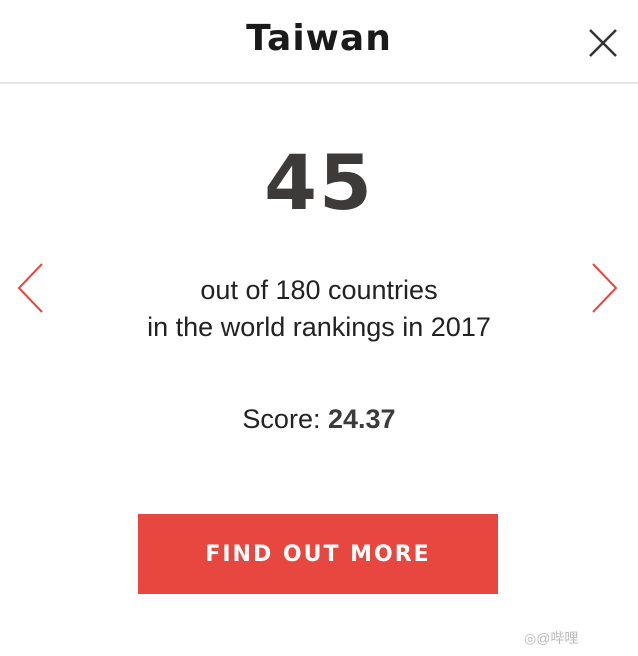 Image resolution: width=638 pixels, height=656 pixels. What do you see at coordinates (319, 182) in the screenshot?
I see `rank-number: 45` at bounding box center [319, 182].